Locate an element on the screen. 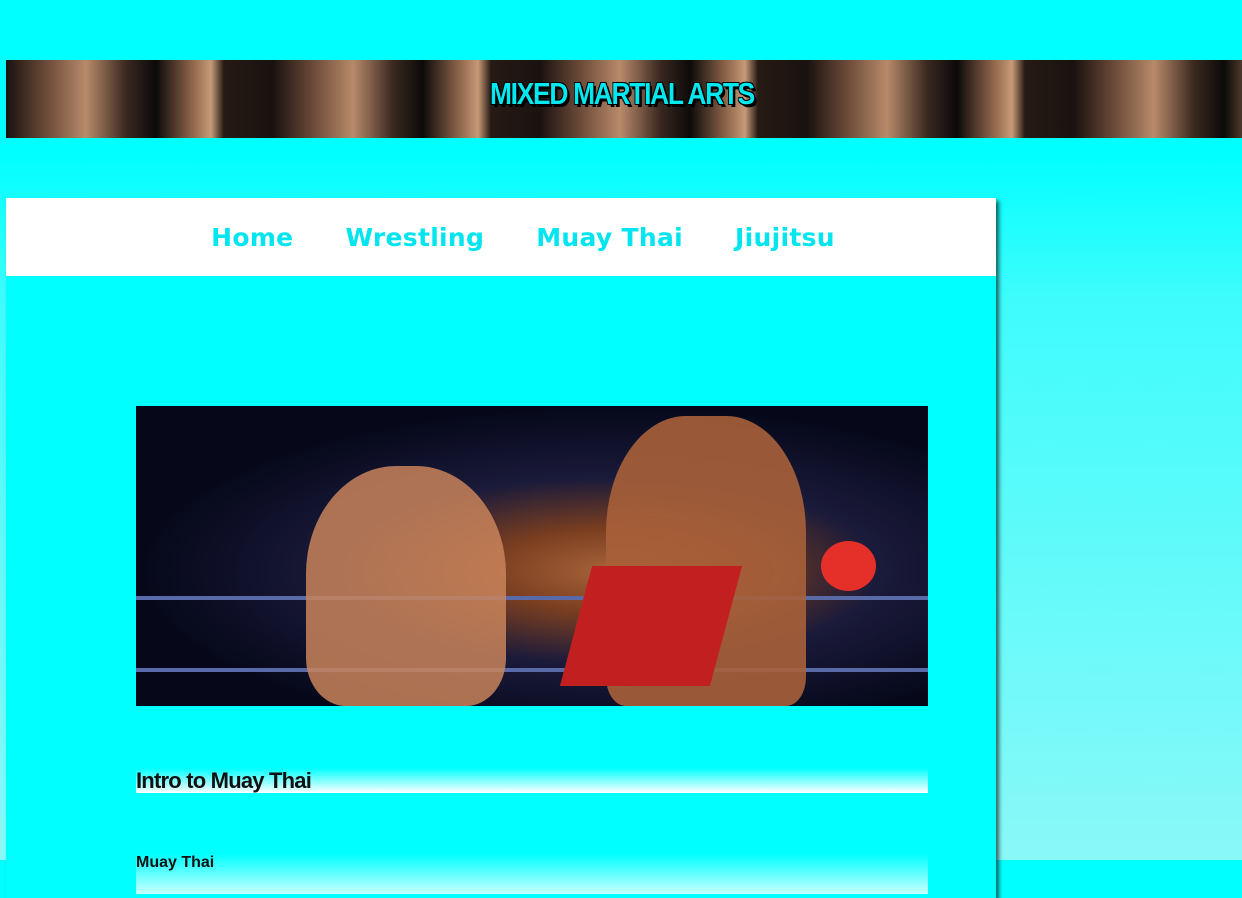  nav-wrestling: Wrestling is located at coordinates (414, 237).